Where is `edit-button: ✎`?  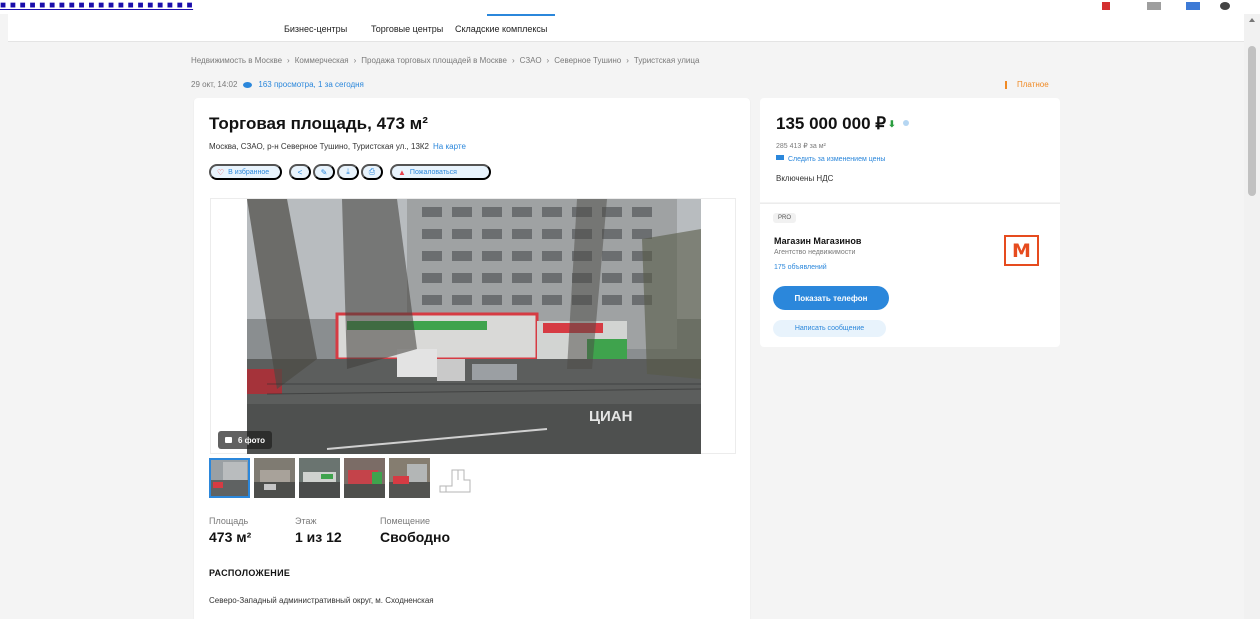
edit-button: ✎ is located at coordinates (324, 172).